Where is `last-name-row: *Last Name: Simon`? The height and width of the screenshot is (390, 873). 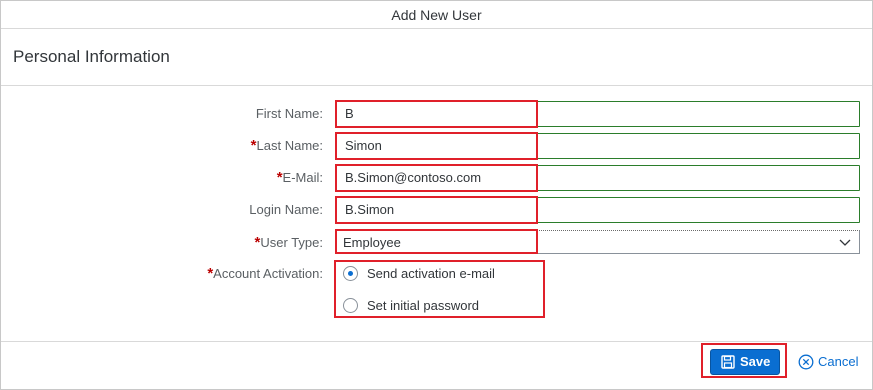 last-name-row: *Last Name: Simon is located at coordinates (437, 146).